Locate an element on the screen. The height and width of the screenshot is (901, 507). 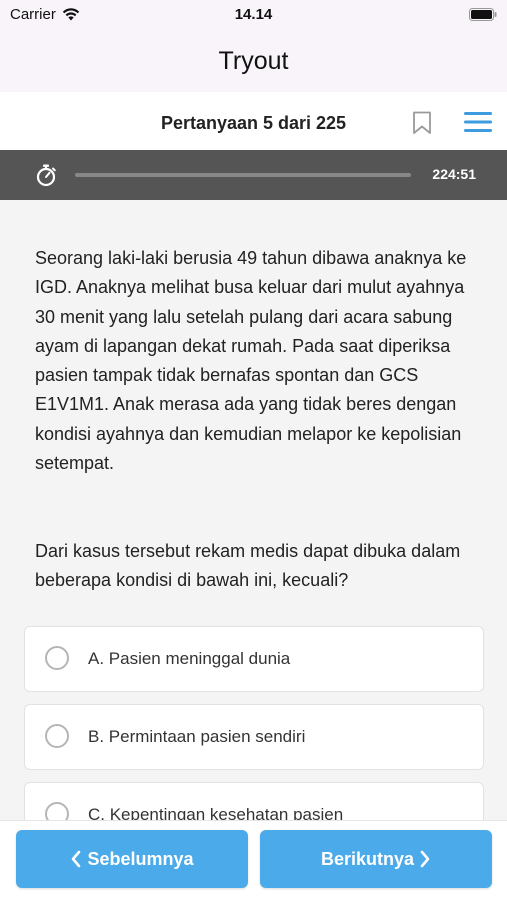
chevron-right-icon is located at coordinates (425, 859).